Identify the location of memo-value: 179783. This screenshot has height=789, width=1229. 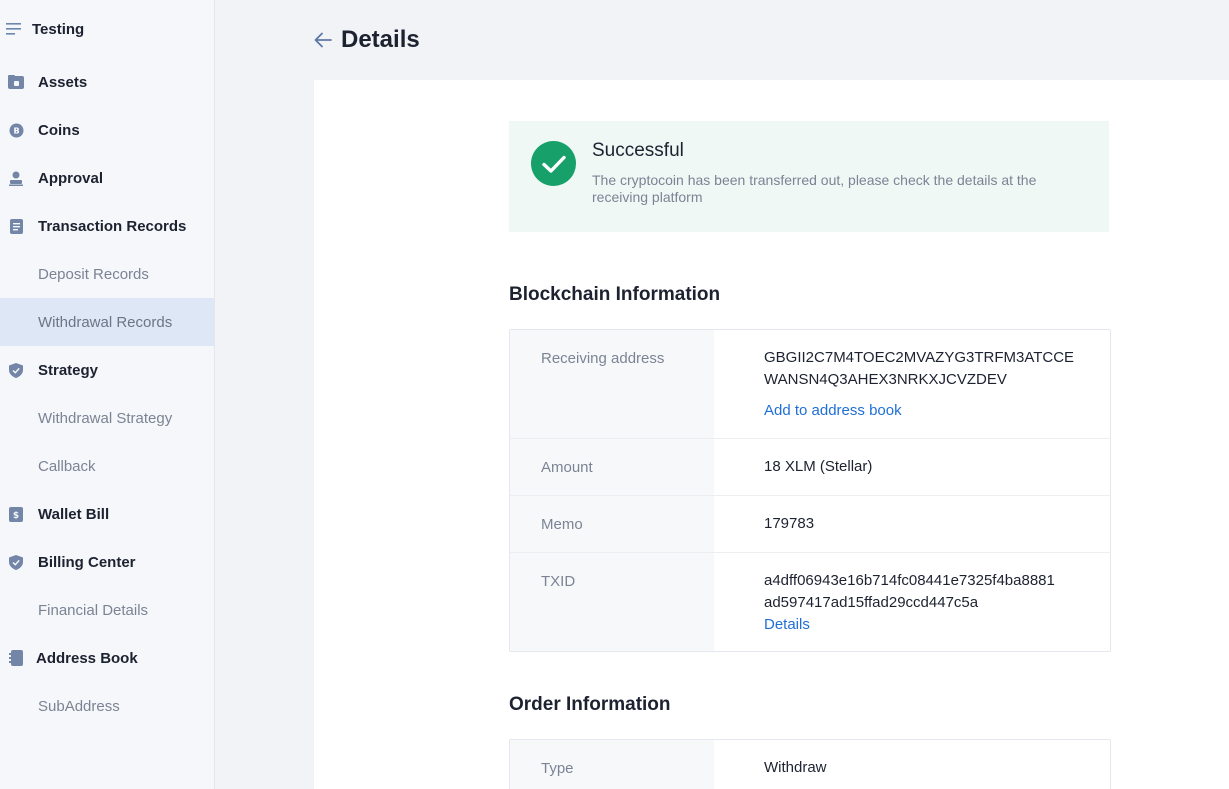
(912, 524).